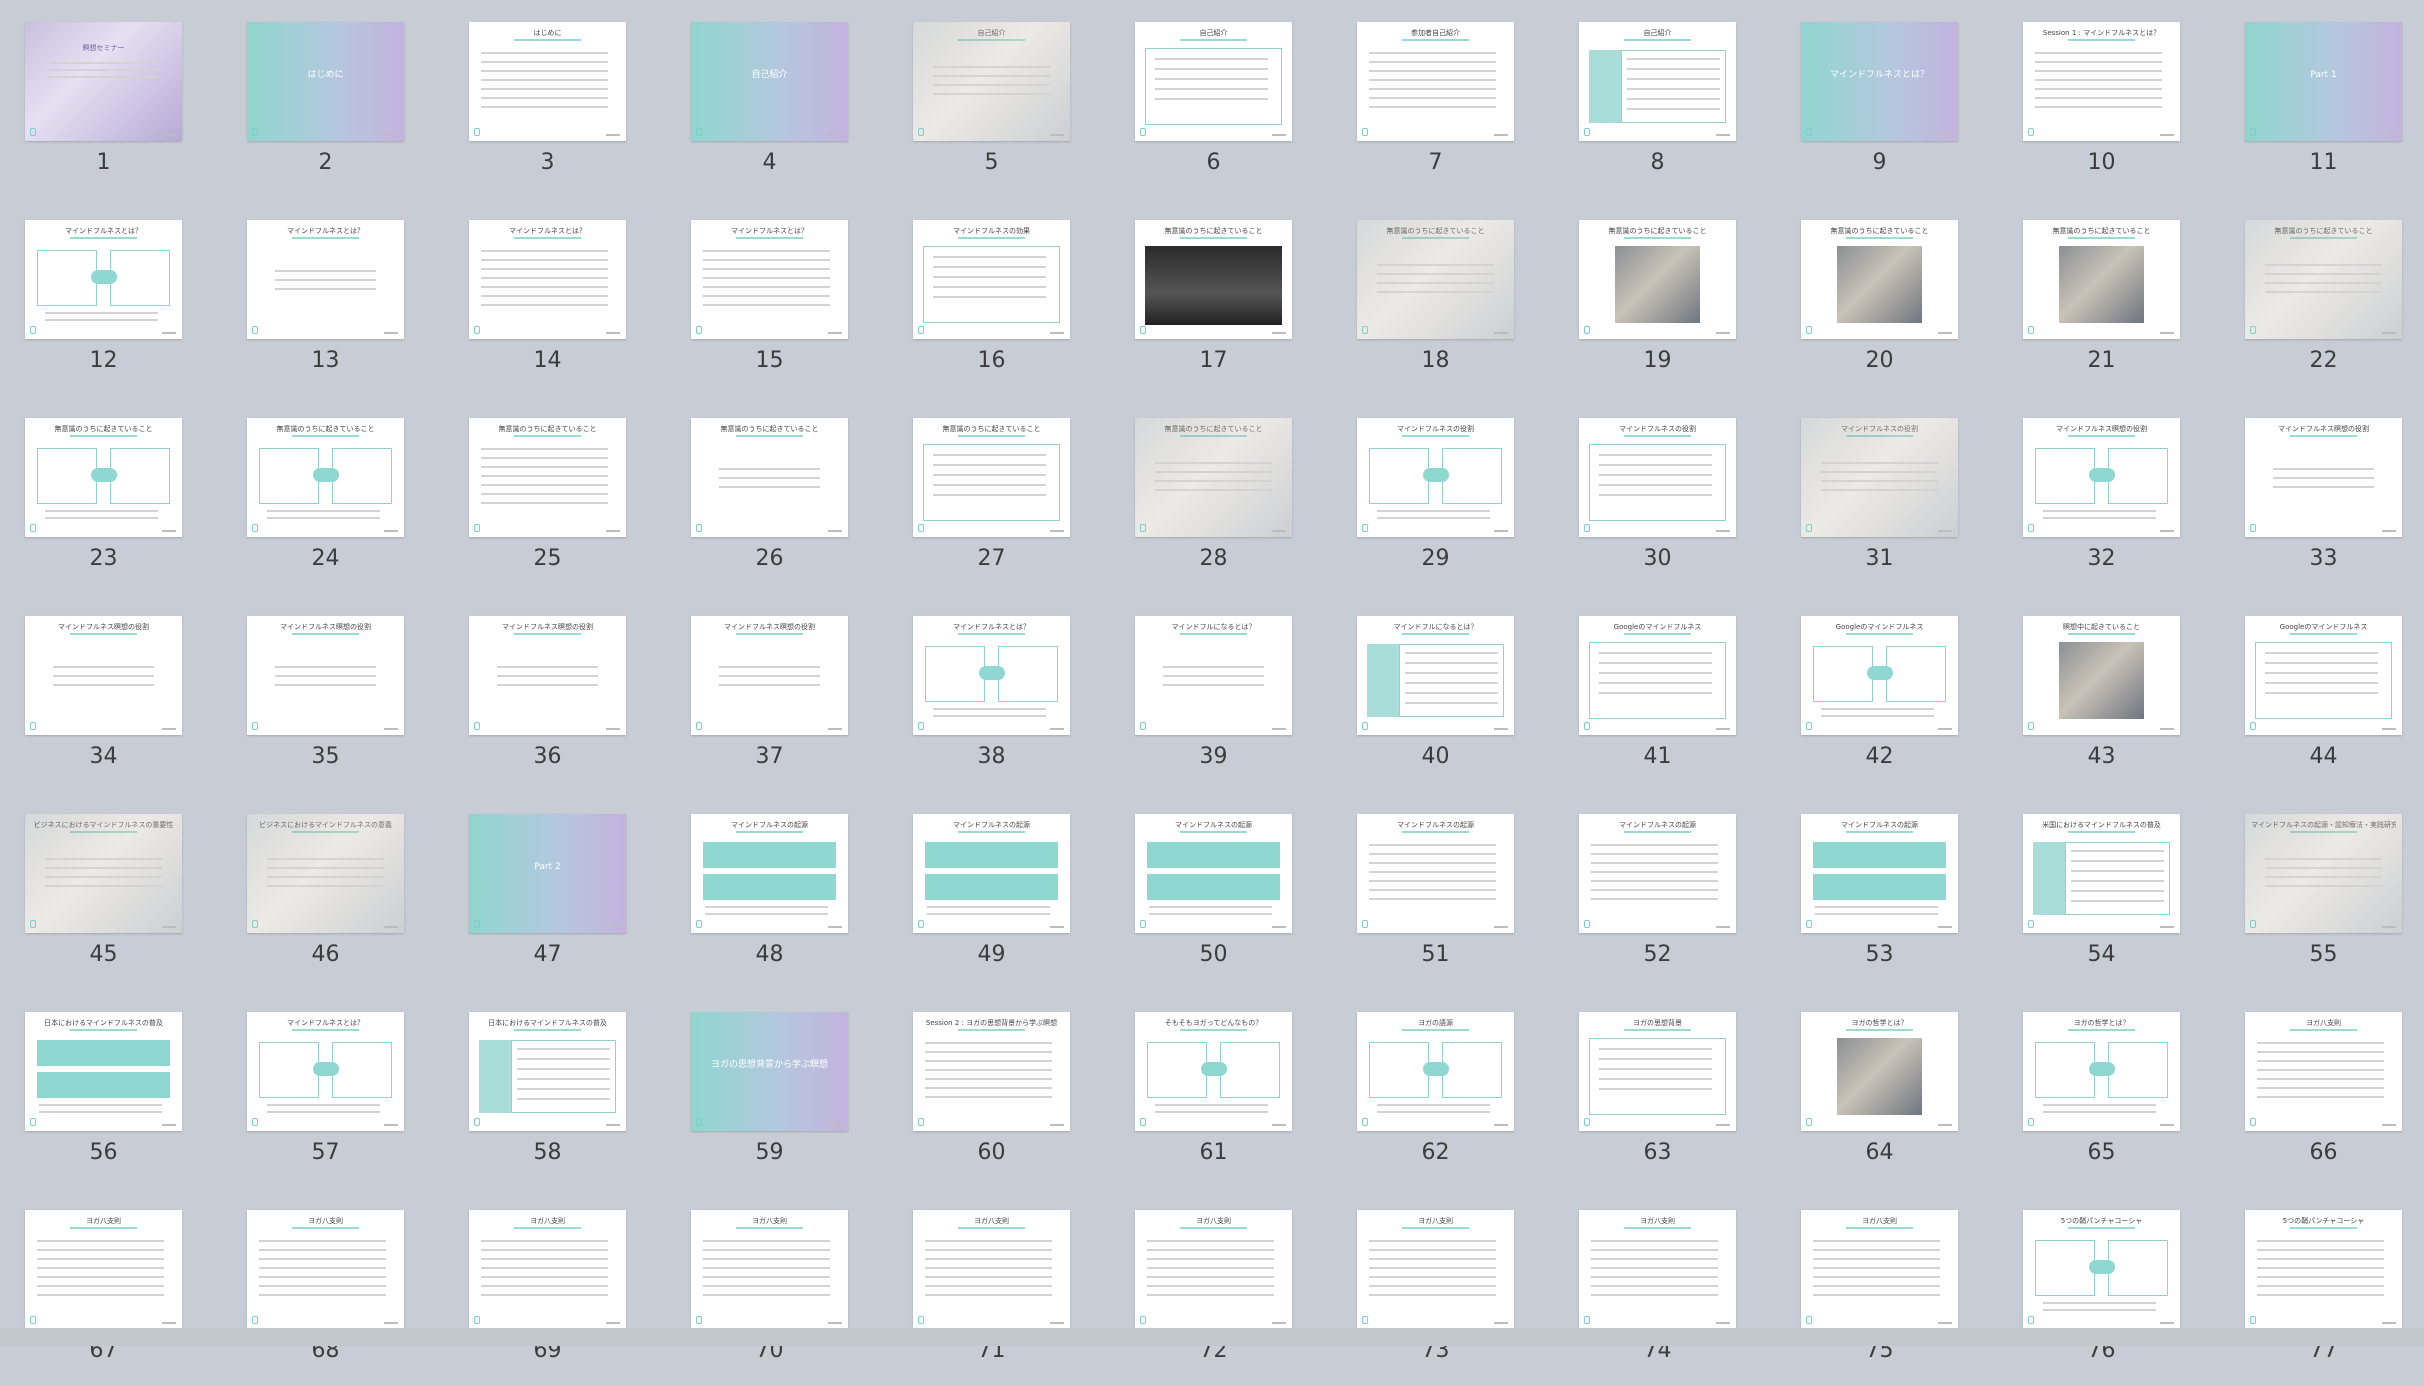 The width and height of the screenshot is (2424, 1386). Describe the element at coordinates (2323, 873) in the screenshot. I see `slide-thumbnail: マインドフルネスの起源・認知療法・実践研究` at that location.